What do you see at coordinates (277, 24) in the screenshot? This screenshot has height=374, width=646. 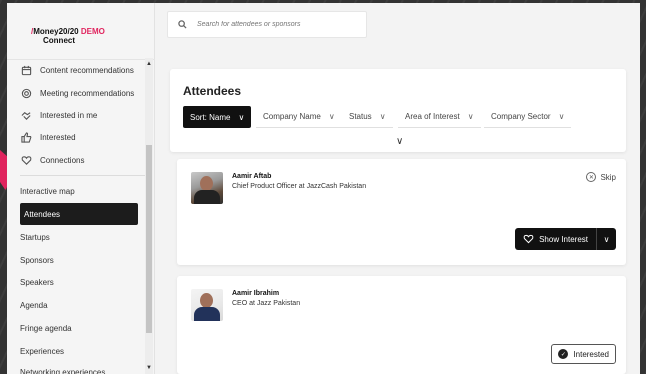 I see `search-input` at bounding box center [277, 24].